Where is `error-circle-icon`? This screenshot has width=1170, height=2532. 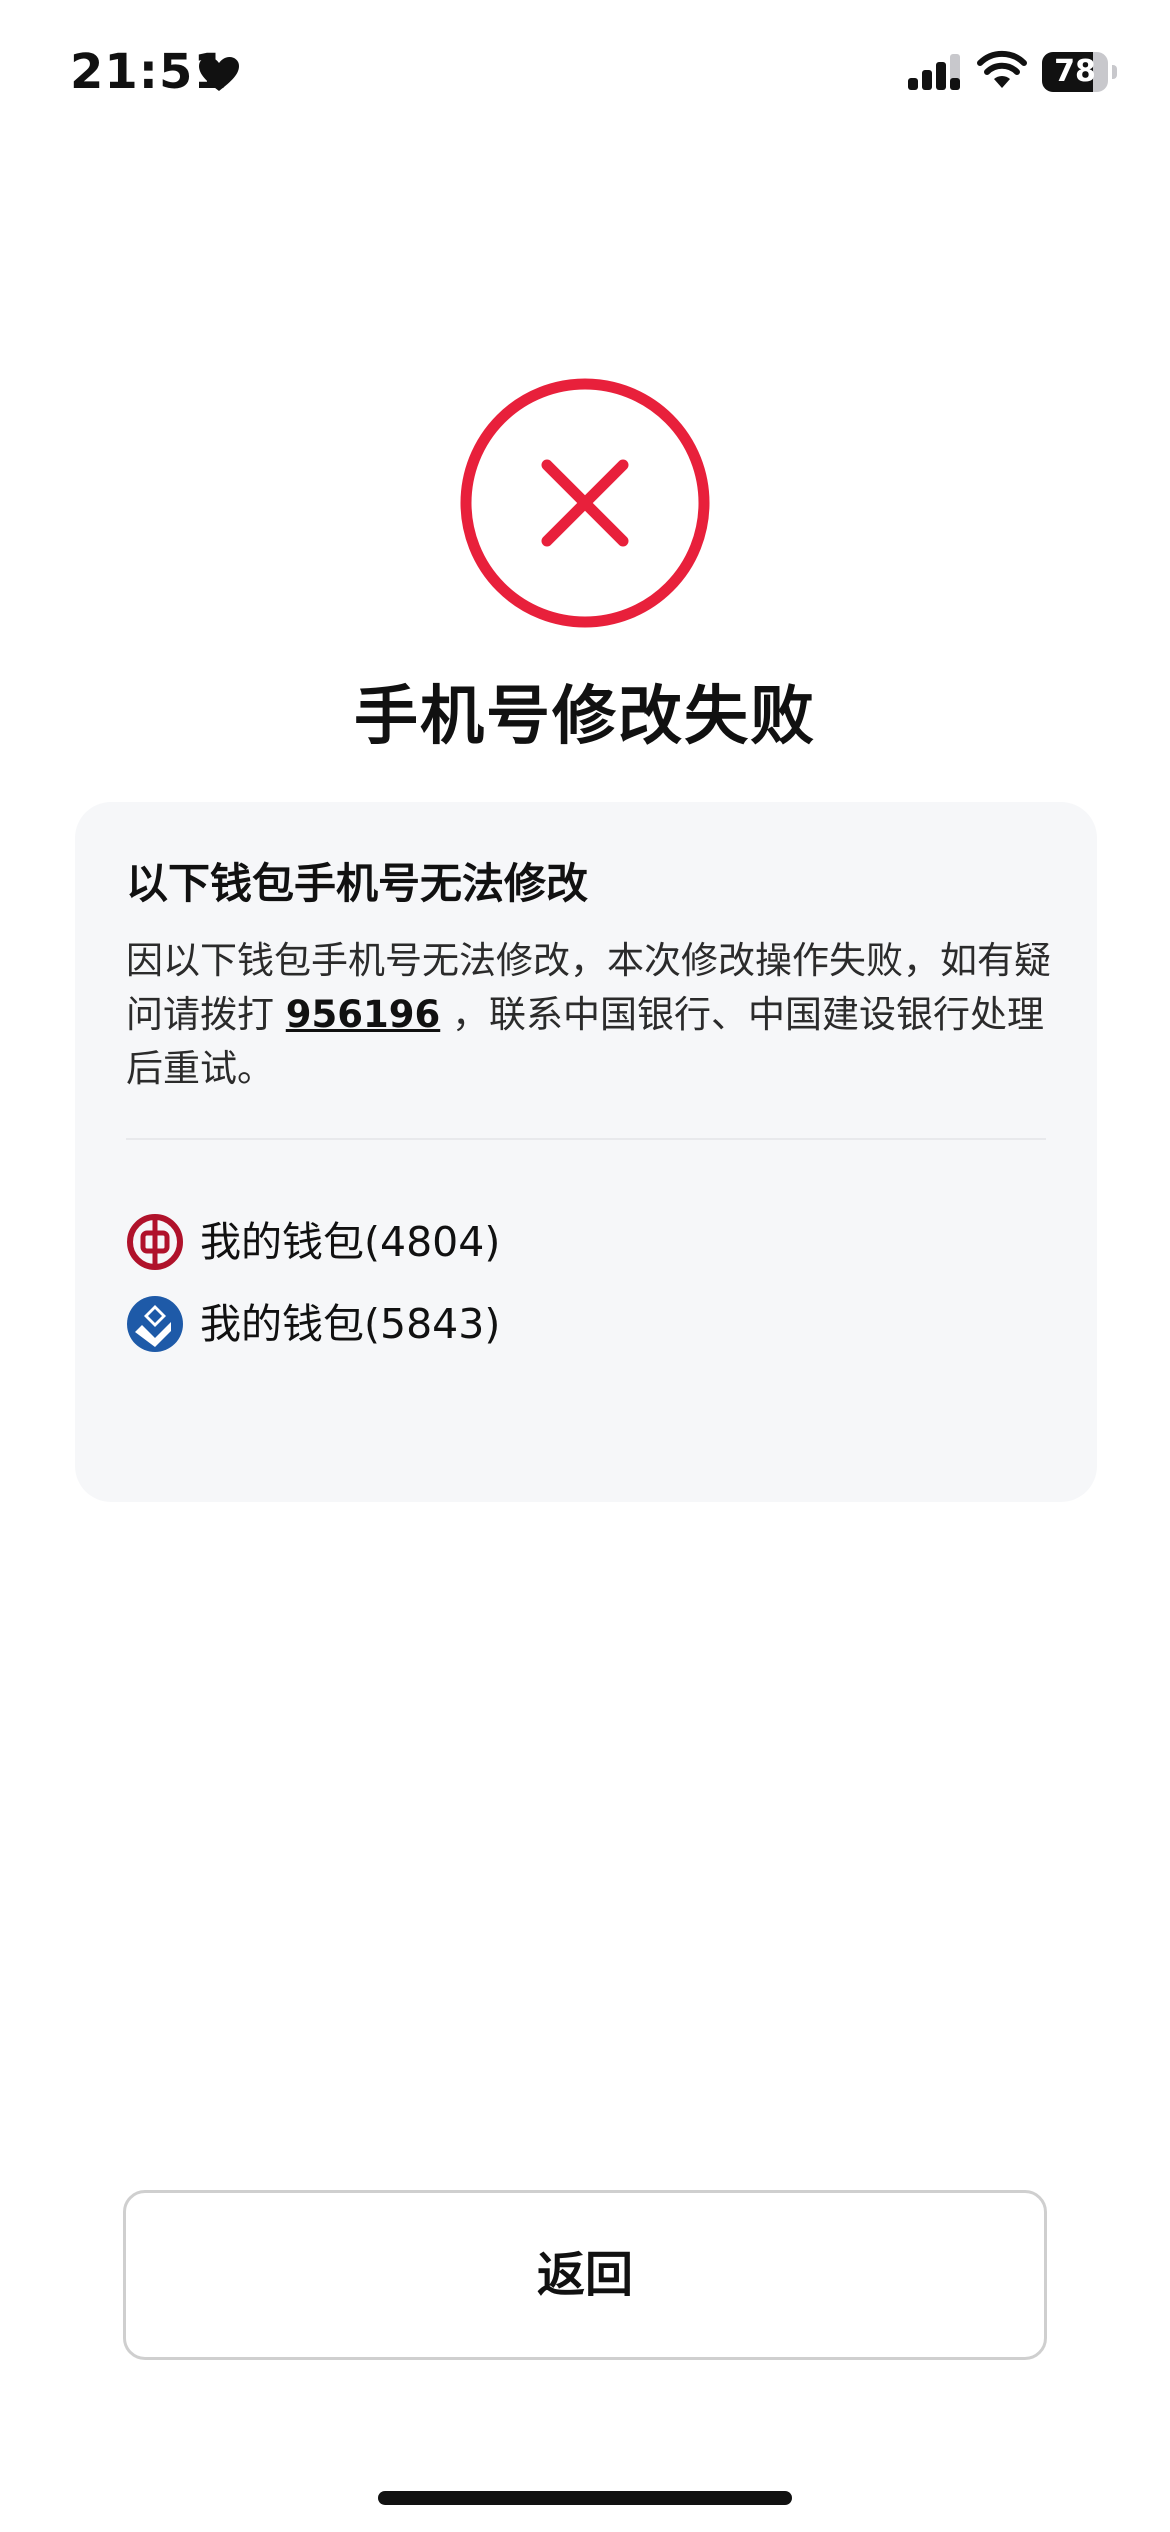
error-circle-icon is located at coordinates (585, 503).